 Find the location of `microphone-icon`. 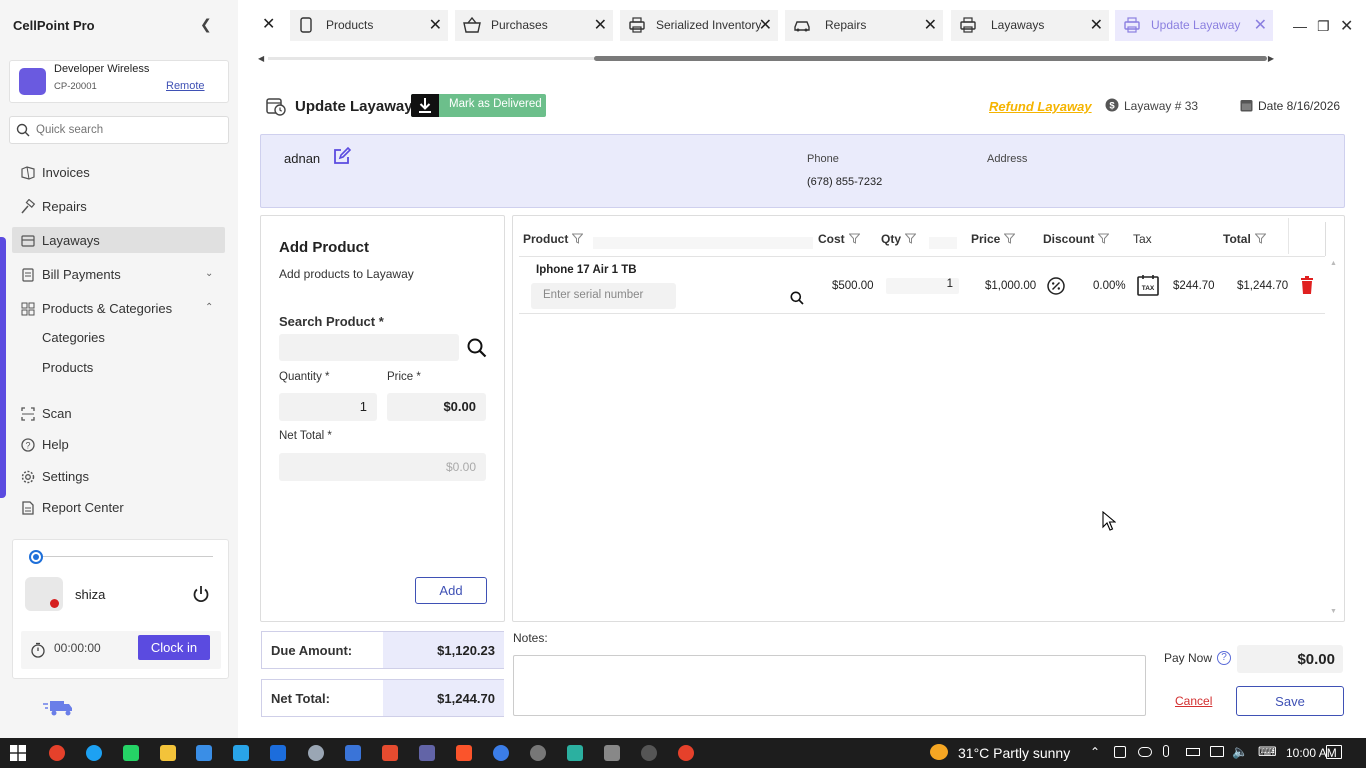

microphone-icon is located at coordinates (1166, 751).